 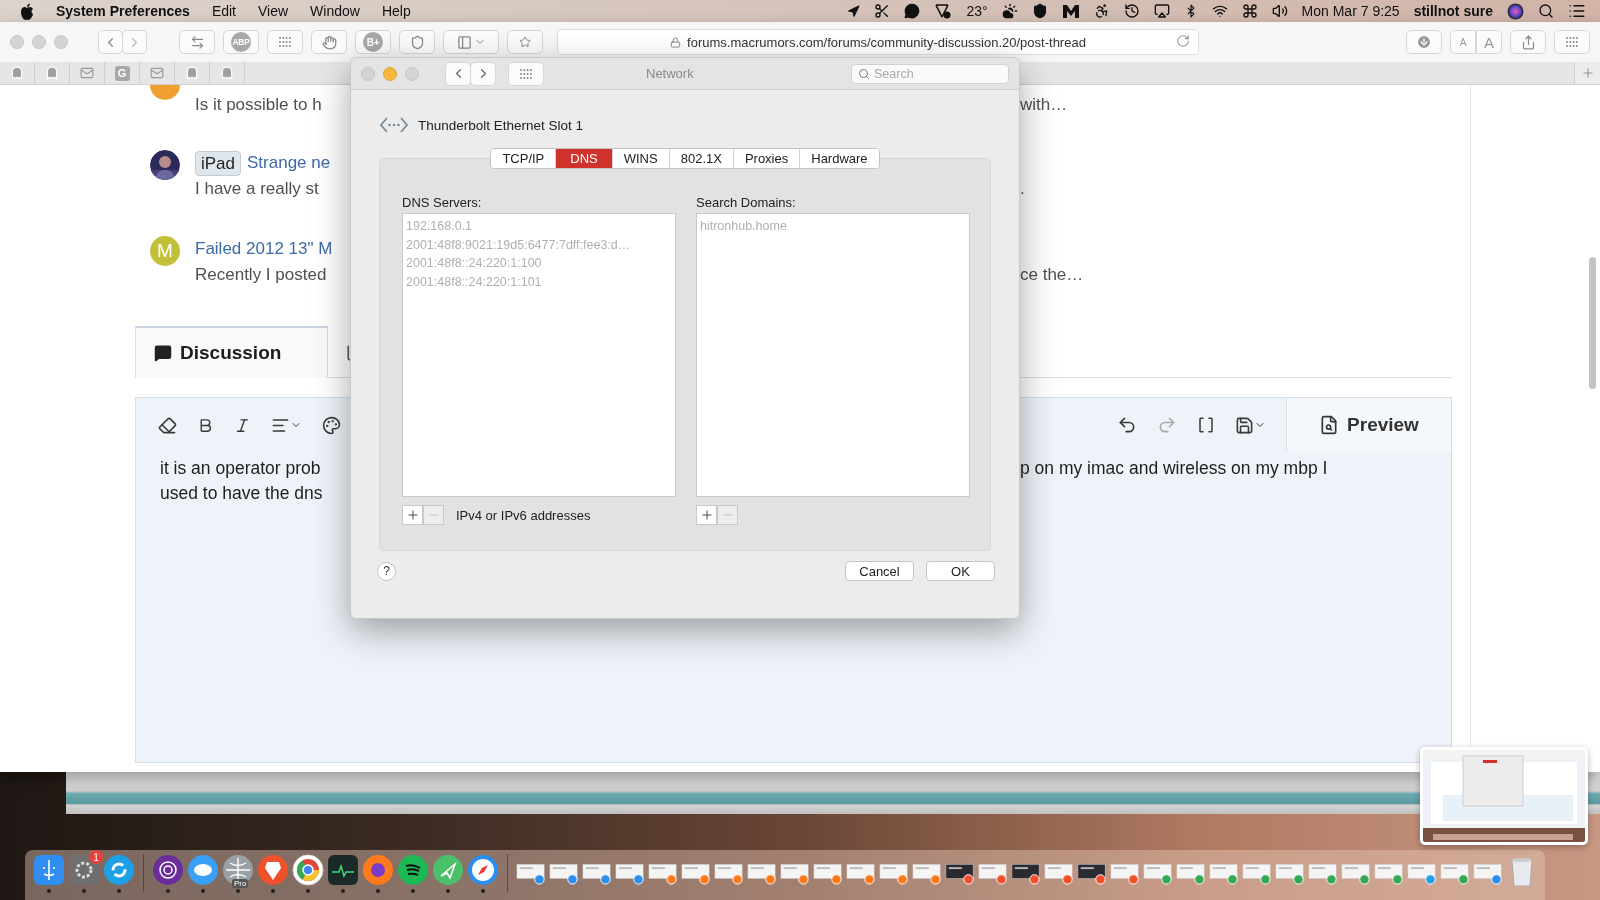 I want to click on editor-text: p on my imac and wireless on my mbp I, so click(x=1174, y=468).